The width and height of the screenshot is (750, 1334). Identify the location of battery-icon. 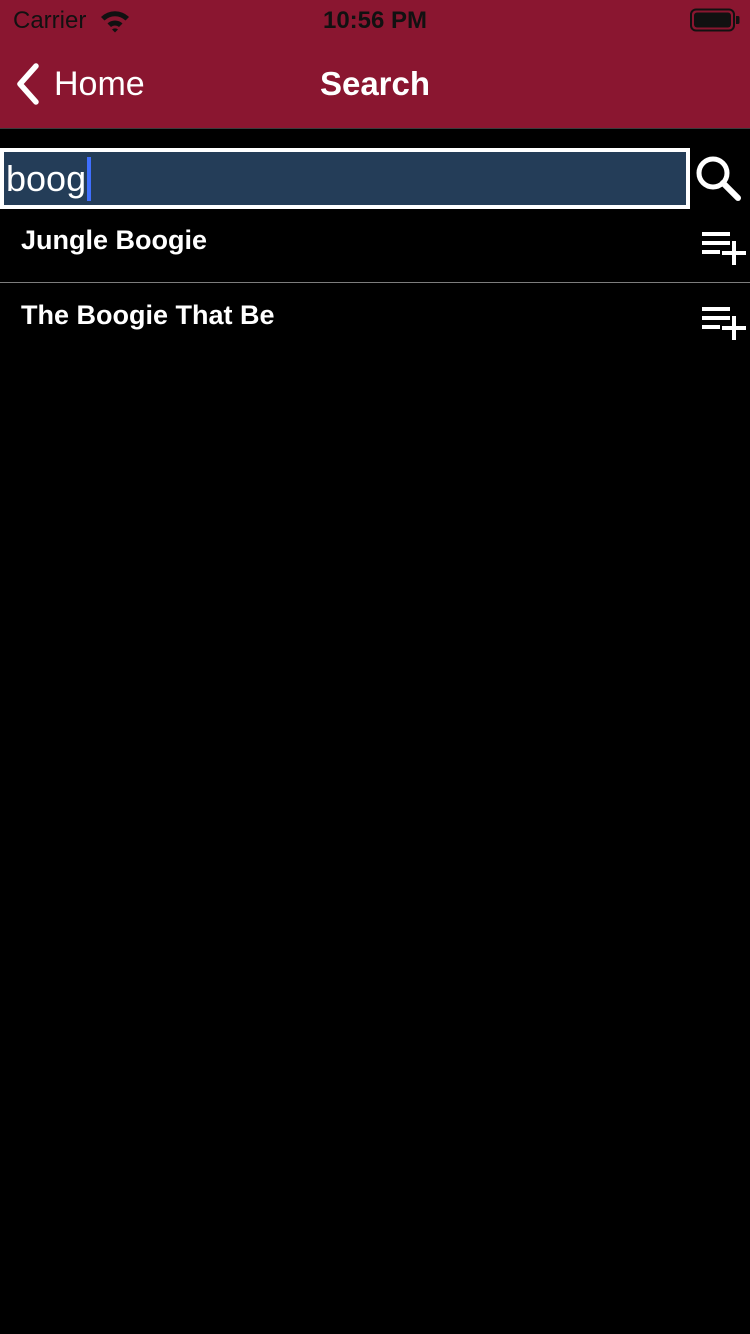
(715, 20).